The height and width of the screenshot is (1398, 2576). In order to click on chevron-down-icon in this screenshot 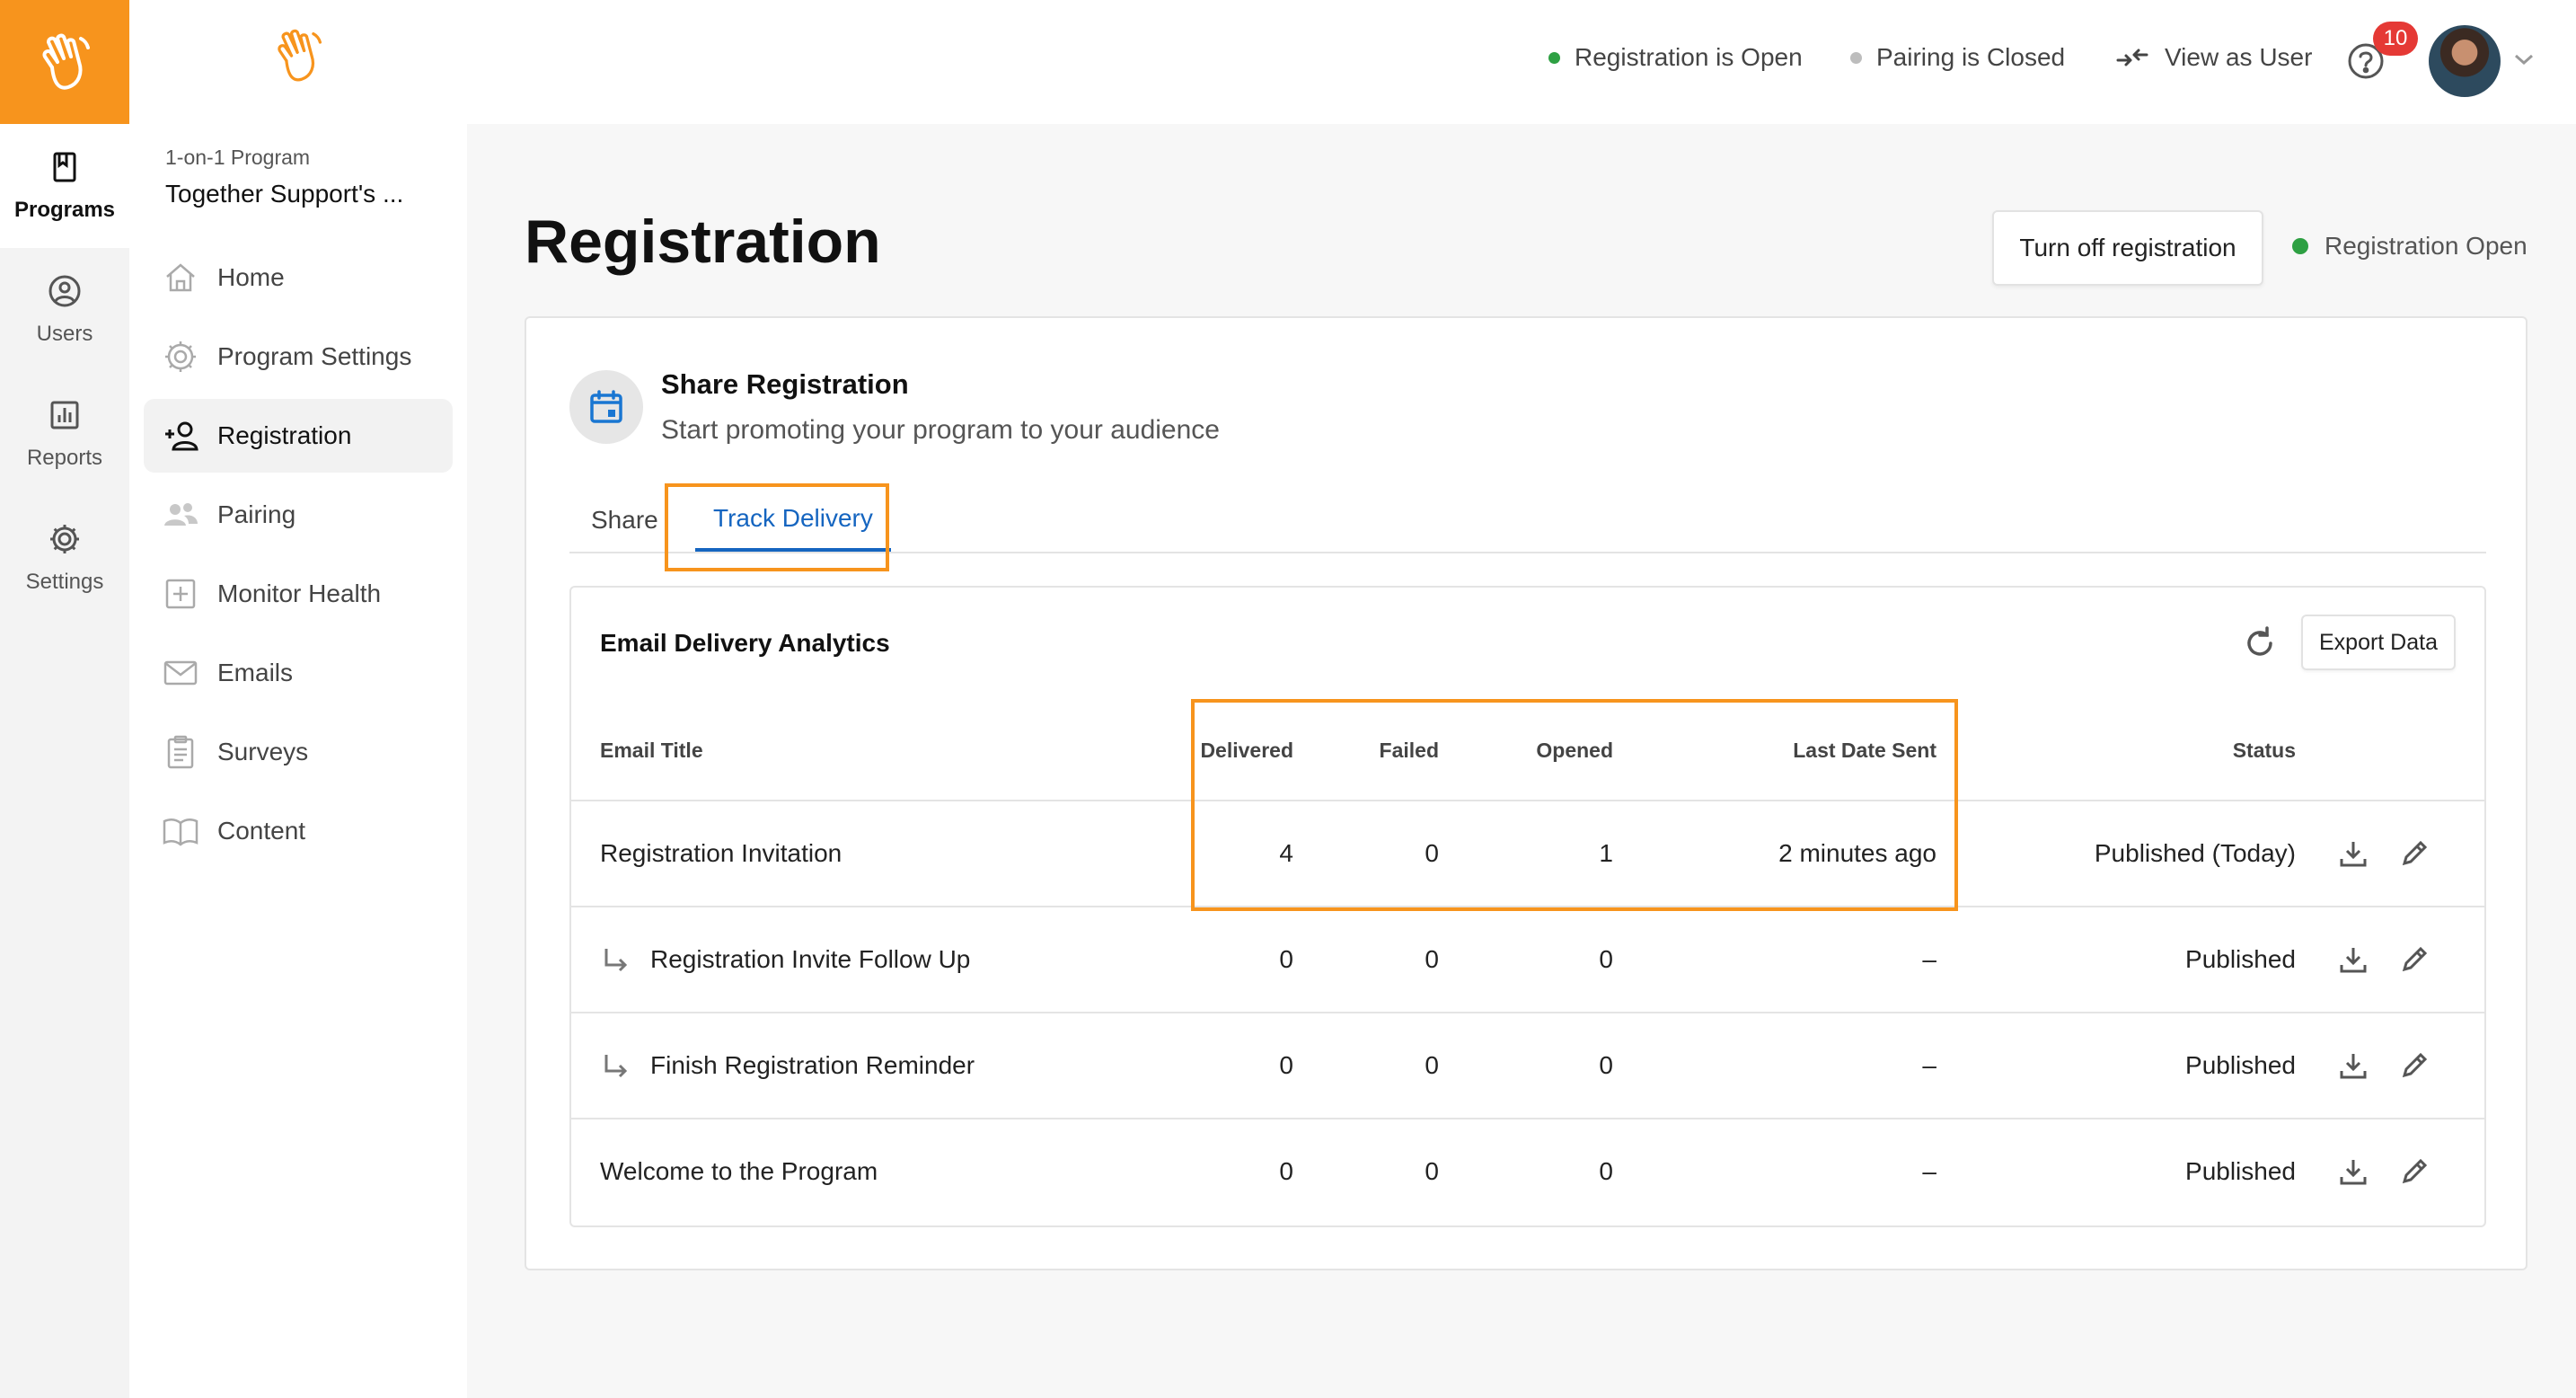, I will do `click(2523, 59)`.